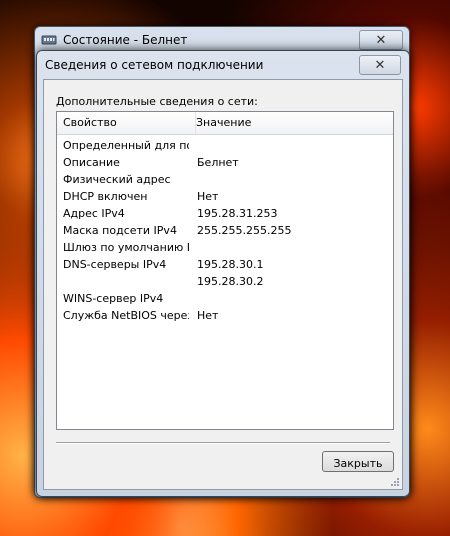  What do you see at coordinates (154, 65) in the screenshot?
I see `dialog-title: Сведения о сетевом подключении` at bounding box center [154, 65].